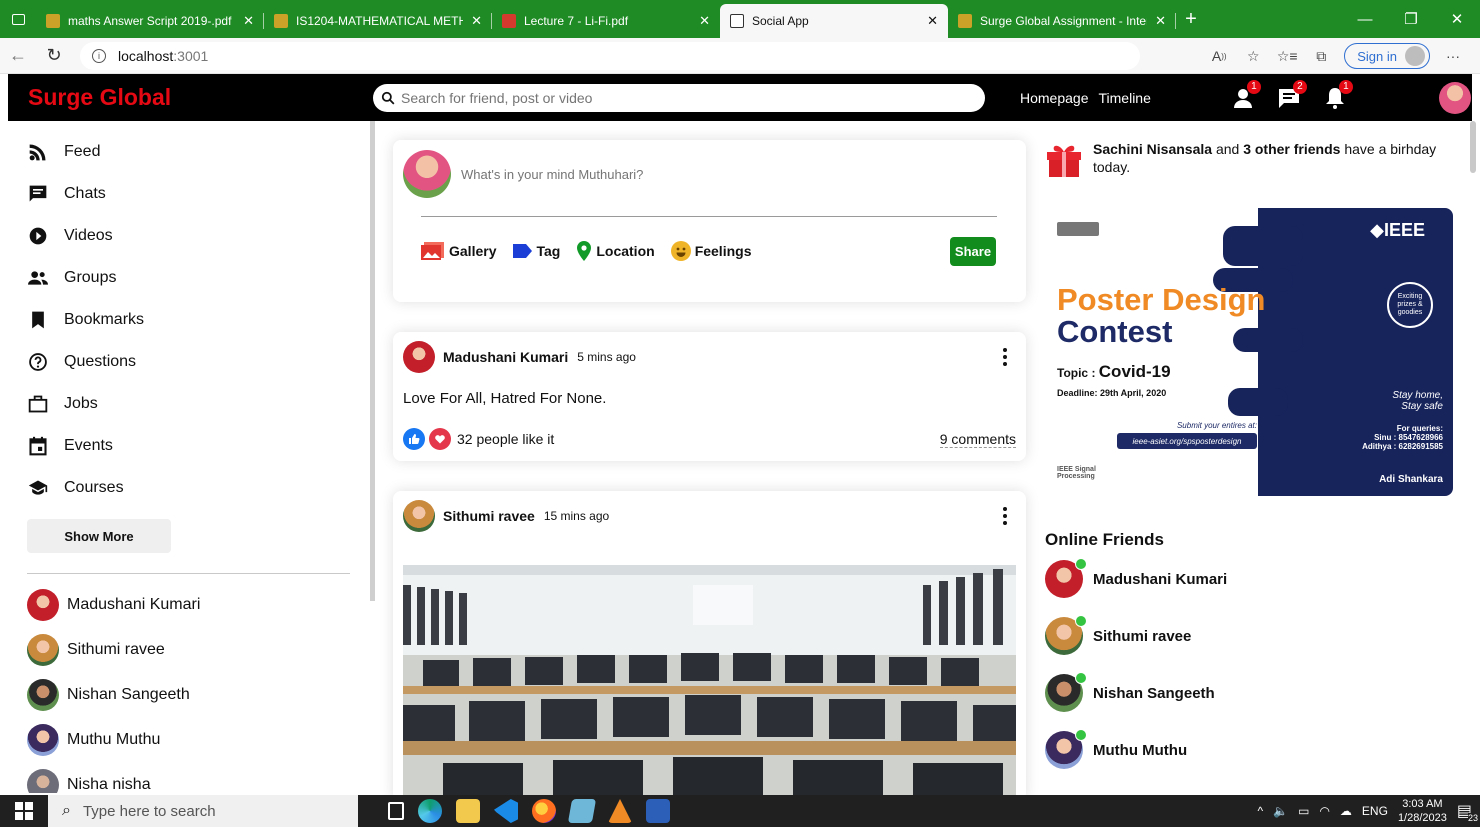  I want to click on online-indicator, so click(1081, 678).